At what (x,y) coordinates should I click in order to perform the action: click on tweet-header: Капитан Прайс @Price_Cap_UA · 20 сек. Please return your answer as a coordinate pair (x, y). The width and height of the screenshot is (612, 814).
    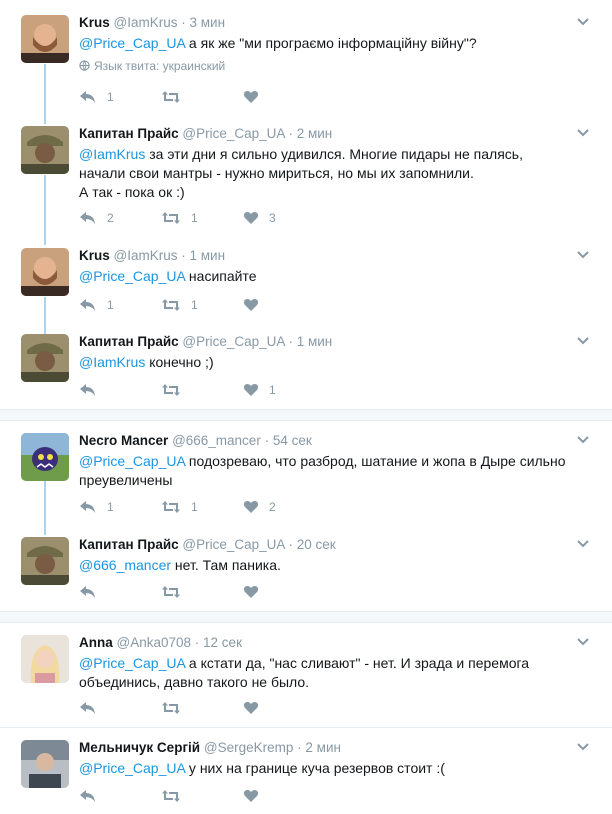
    Looking at the image, I should click on (207, 544).